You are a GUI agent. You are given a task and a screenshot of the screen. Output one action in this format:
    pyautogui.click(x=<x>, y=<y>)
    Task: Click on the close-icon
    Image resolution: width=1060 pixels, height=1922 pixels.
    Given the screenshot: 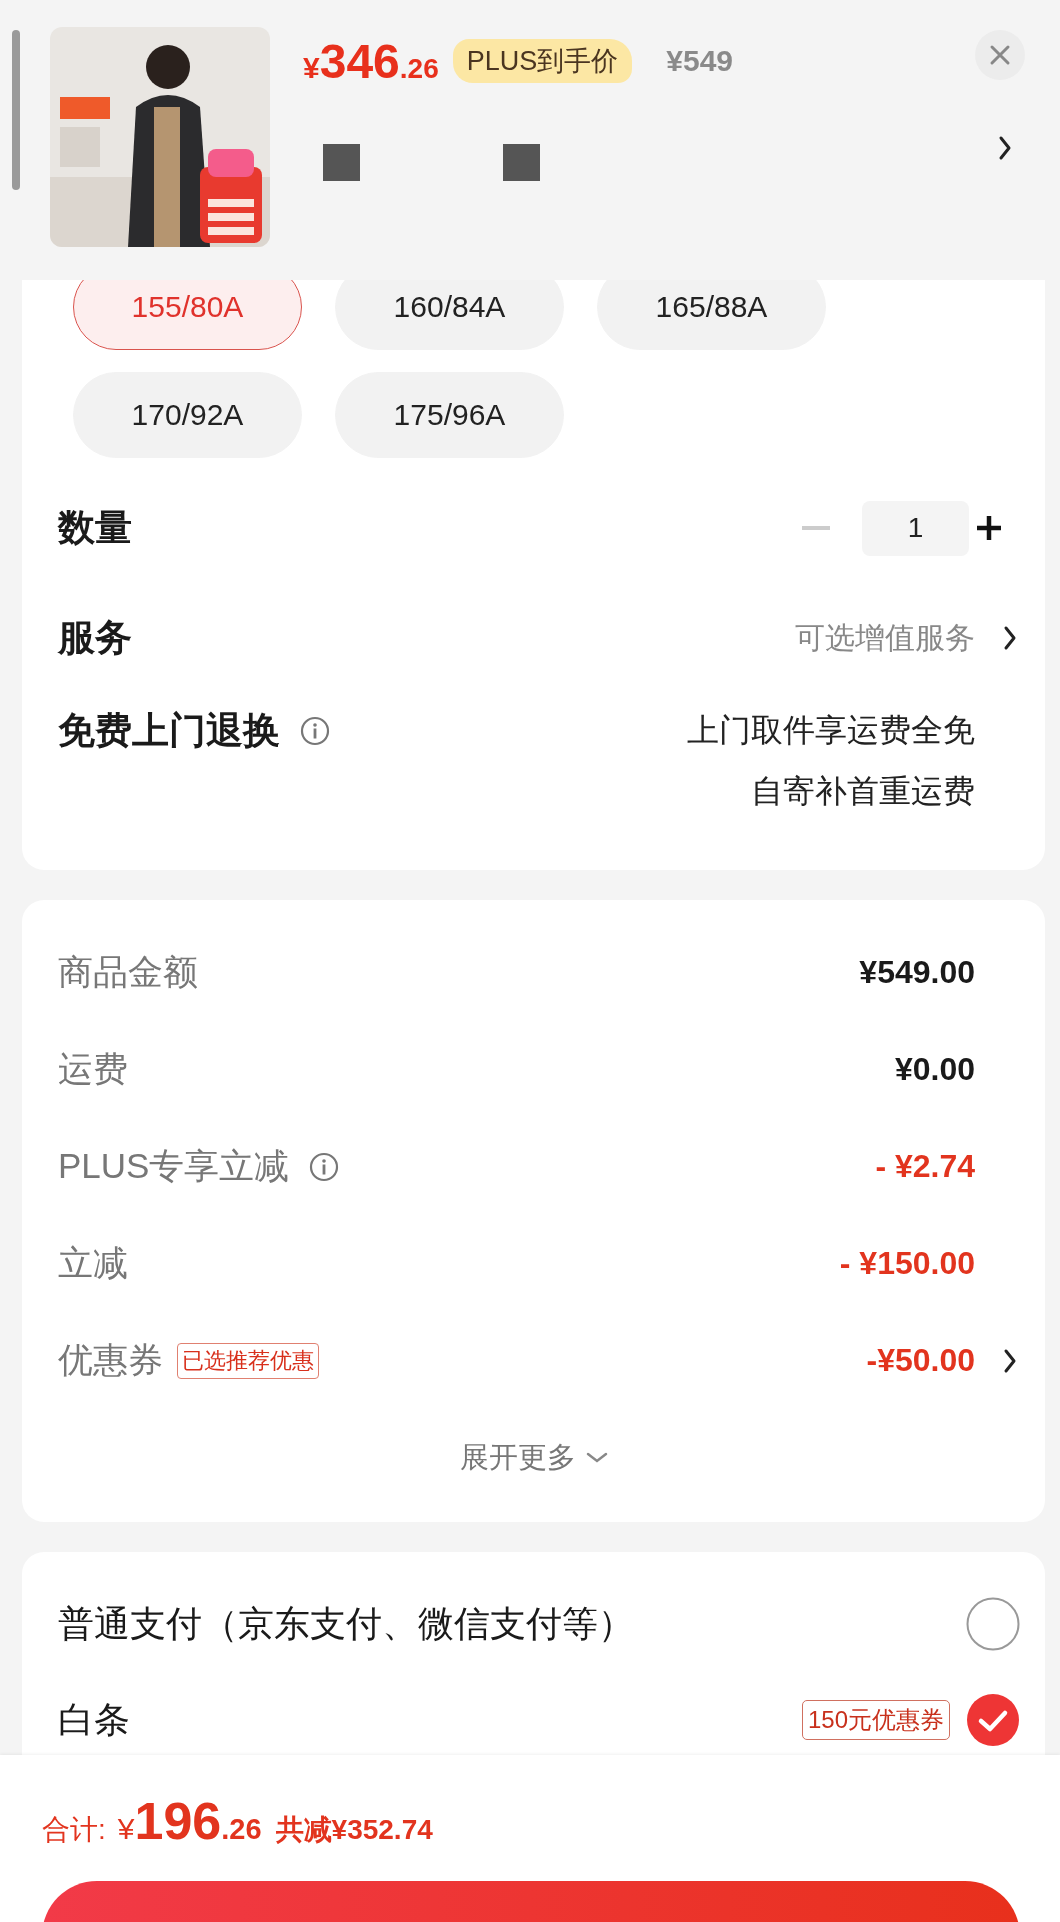 What is the action you would take?
    pyautogui.click(x=1000, y=55)
    